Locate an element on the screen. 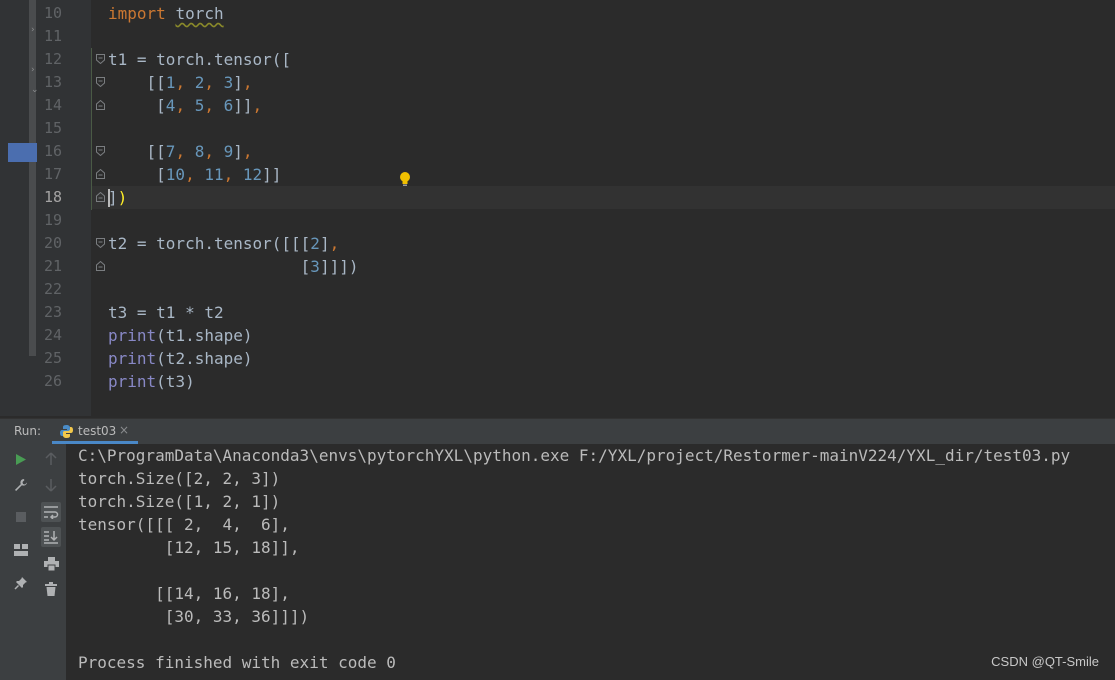 The width and height of the screenshot is (1115, 680). code-line: 16 [[7, 8, 9], is located at coordinates (557, 151).